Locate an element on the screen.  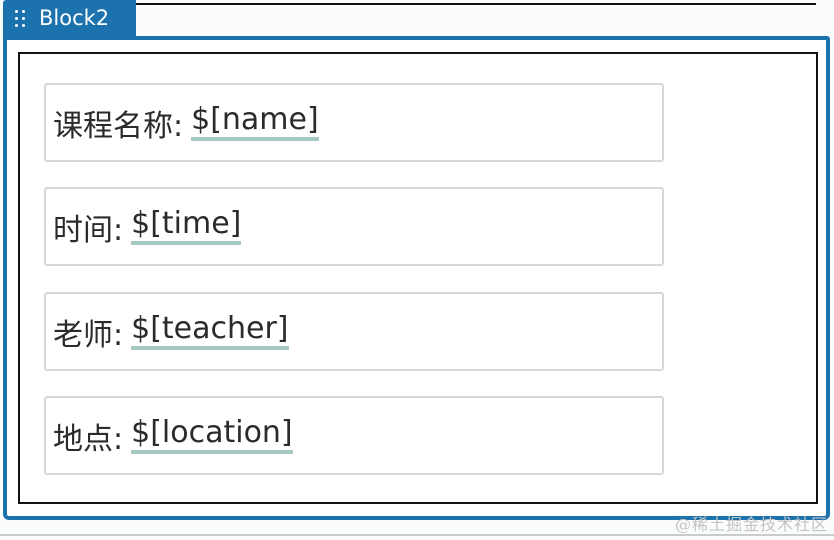
block-tab: Block2 is located at coordinates (69, 18).